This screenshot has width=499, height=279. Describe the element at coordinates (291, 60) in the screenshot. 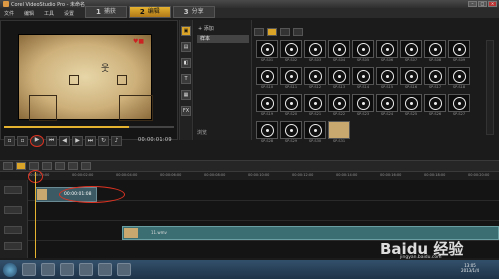

I see `thumbnail-caption: SP-S02` at that location.